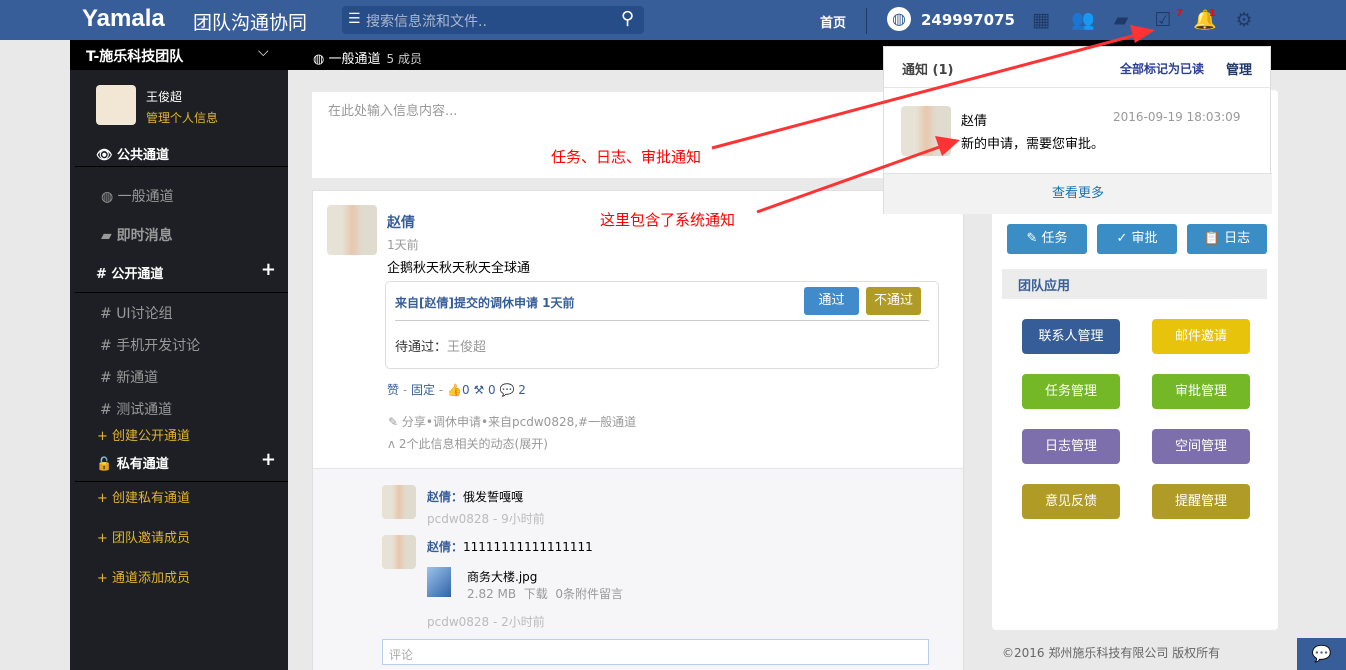 Image resolution: width=1346 pixels, height=670 pixels. Describe the element at coordinates (179, 460) in the screenshot. I see `private-channels-header: 🔓 私有通道 +` at that location.